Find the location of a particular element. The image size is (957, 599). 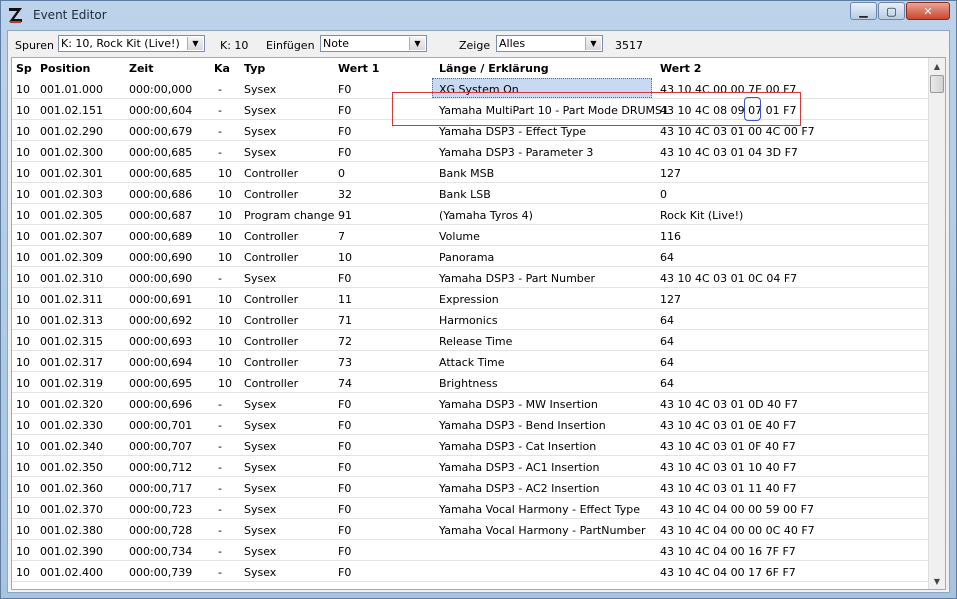

cell-position: 001.02.380 is located at coordinates (71, 530).